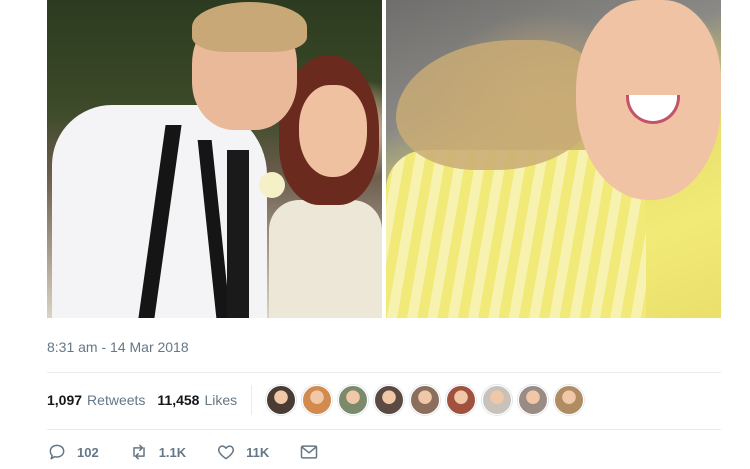 The width and height of the screenshot is (750, 469). Describe the element at coordinates (325, 259) in the screenshot. I see `woman-dress` at that location.